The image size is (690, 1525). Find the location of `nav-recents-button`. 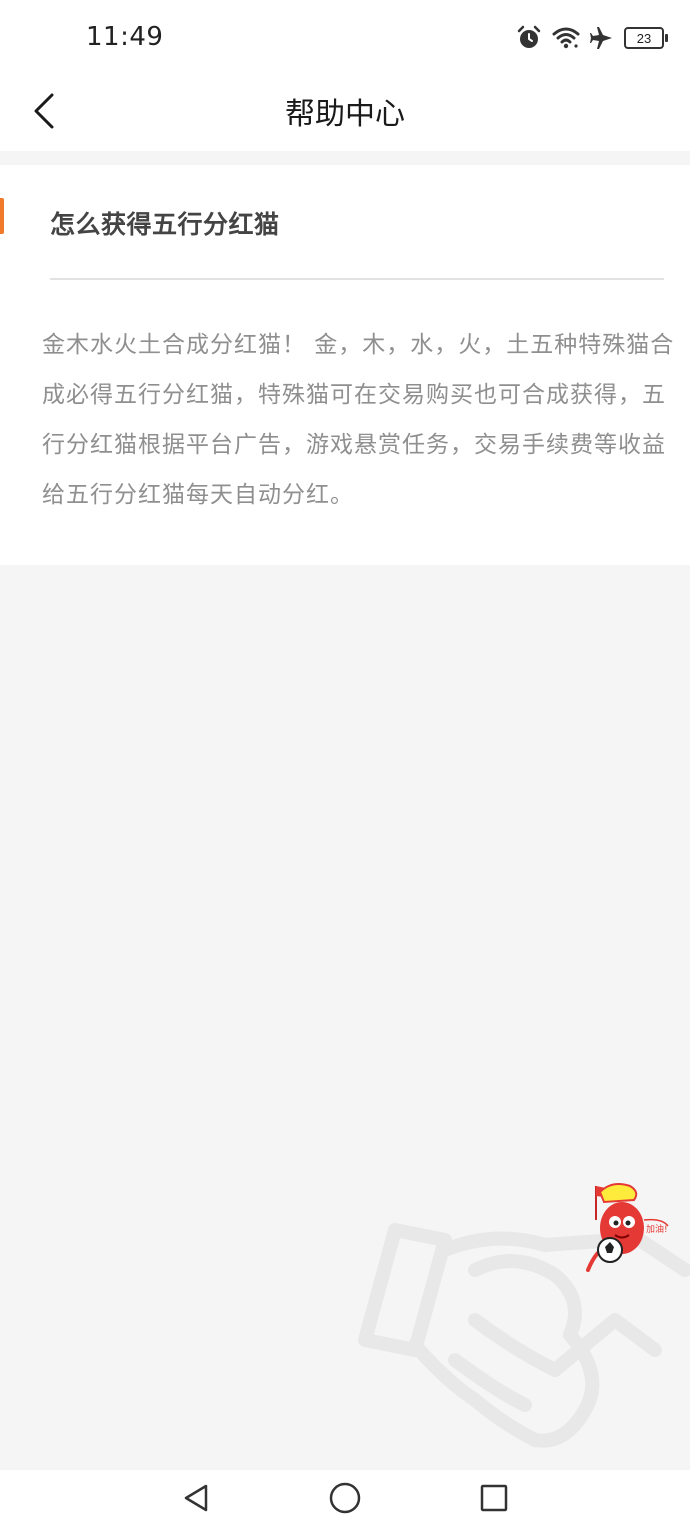

nav-recents-button is located at coordinates (494, 1500).